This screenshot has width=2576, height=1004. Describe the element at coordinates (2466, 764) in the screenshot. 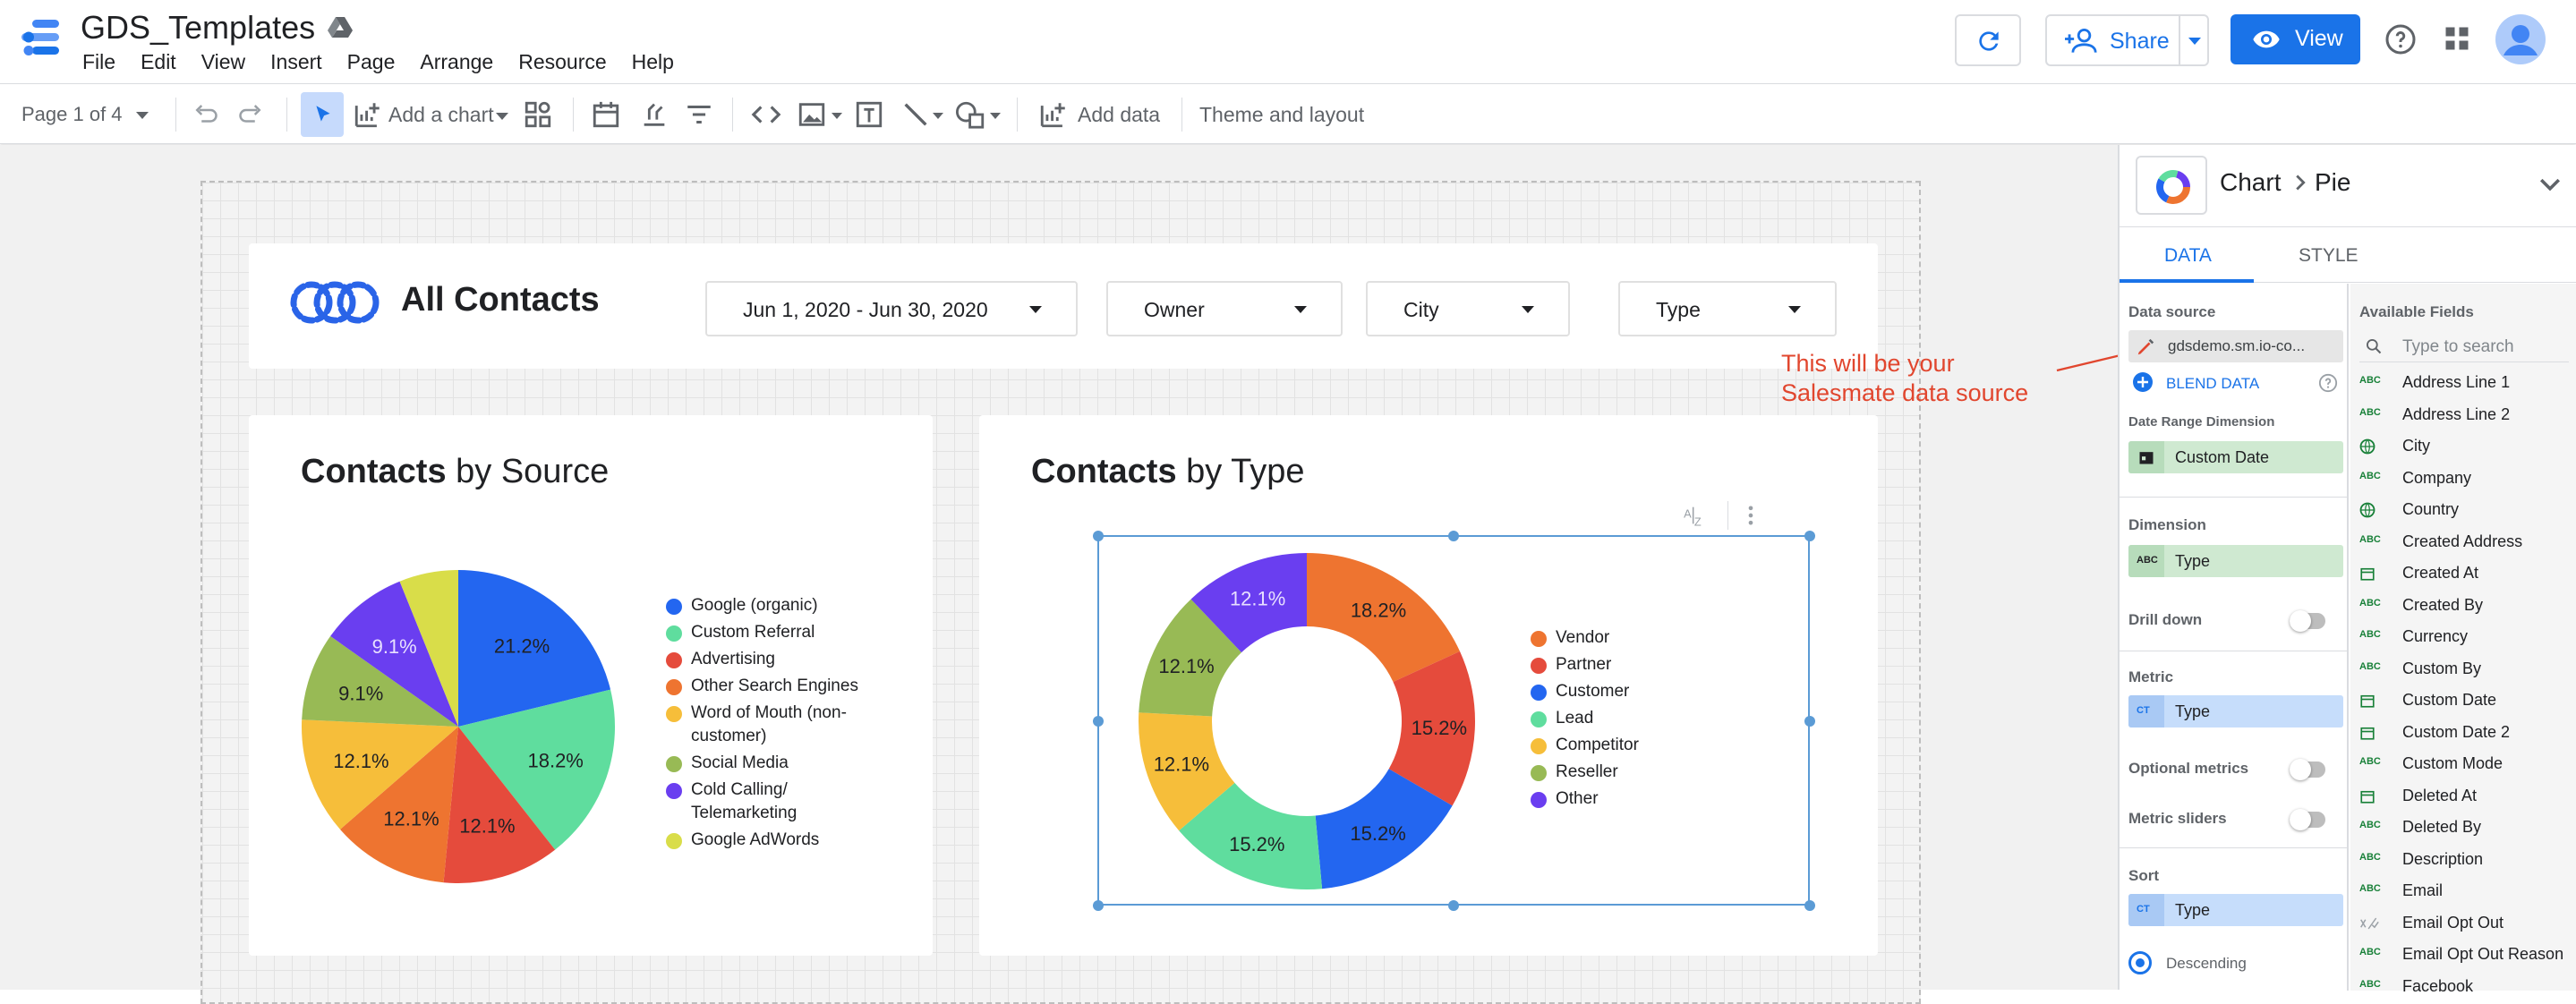

I see `field-item: ABC Custom Mode` at that location.